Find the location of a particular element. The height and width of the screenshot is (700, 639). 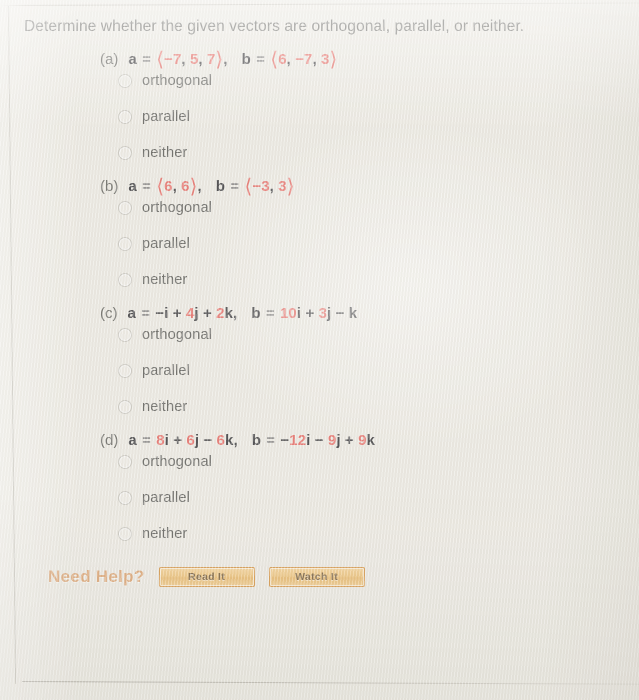

term-b2-sign: − is located at coordinates (319, 440).